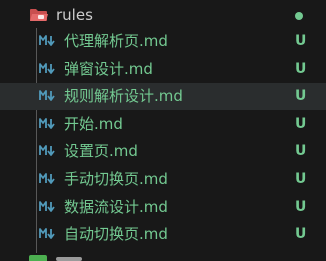 The image size is (326, 261). Describe the element at coordinates (299, 16) in the screenshot. I see `git-status-dot` at that location.